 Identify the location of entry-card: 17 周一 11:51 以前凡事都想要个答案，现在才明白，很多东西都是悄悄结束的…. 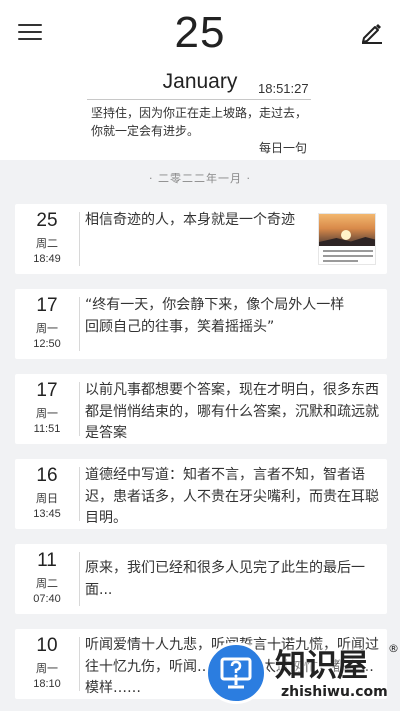
(201, 409).